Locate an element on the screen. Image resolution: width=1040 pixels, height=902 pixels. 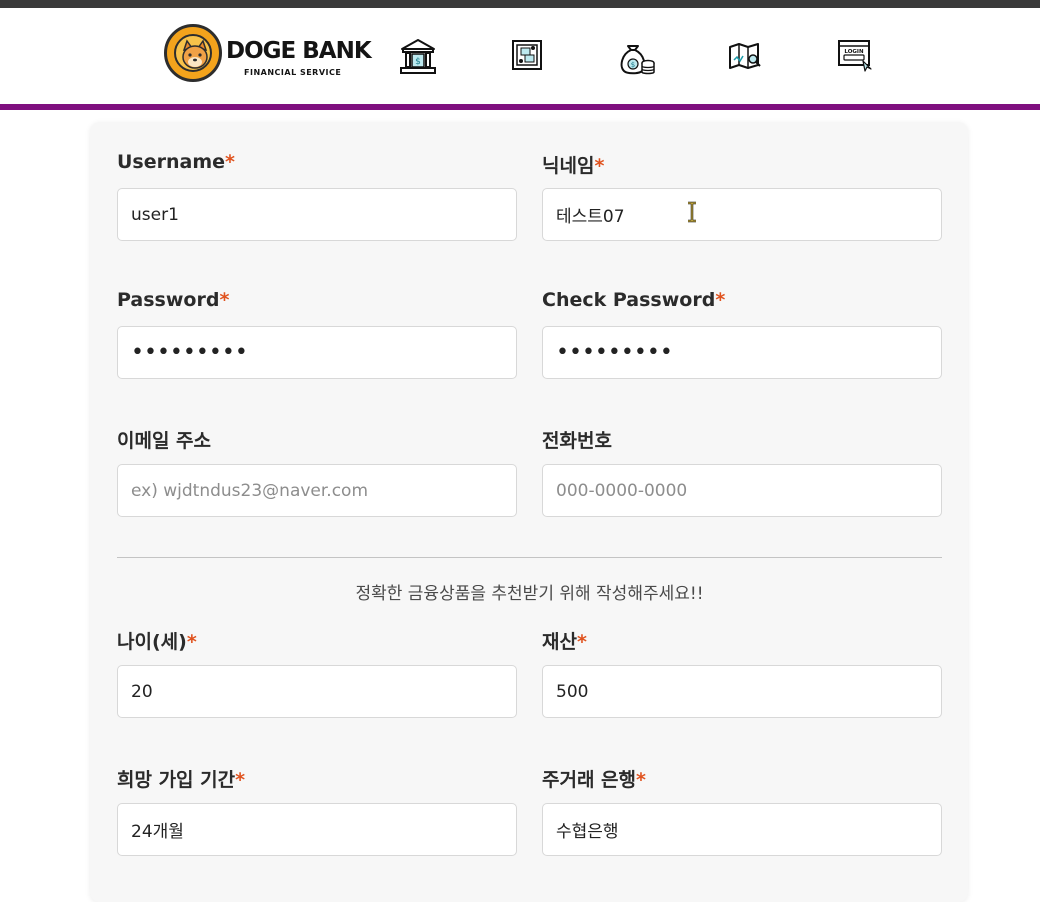
logo-title: DOGE BANK is located at coordinates (299, 51).